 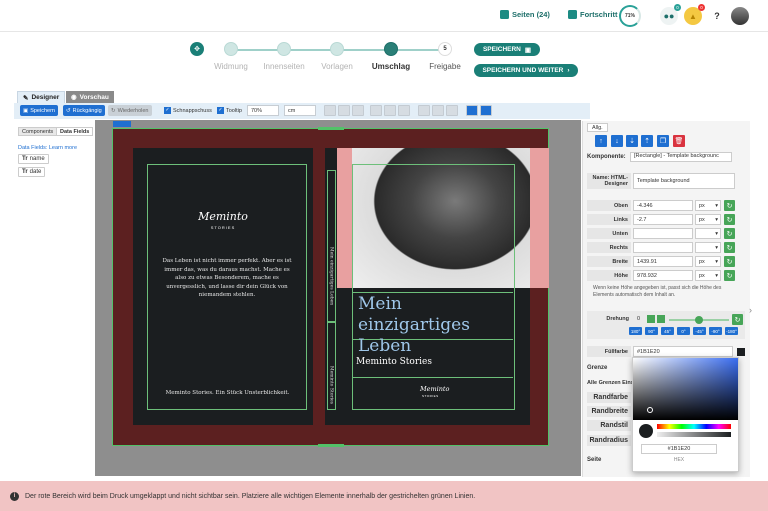 I want to click on save-next-button: SPEICHERN UND WEITER ›, so click(x=526, y=70).